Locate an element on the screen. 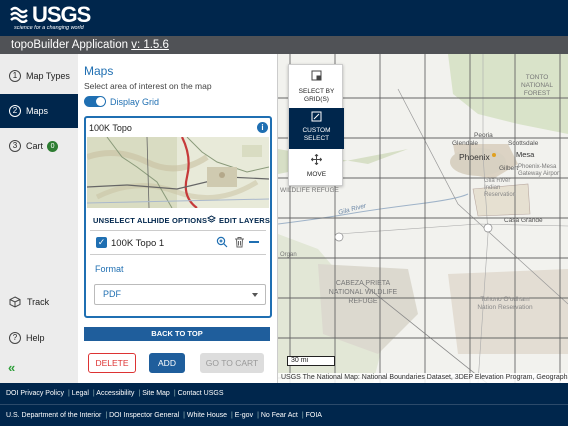 This screenshot has height=427, width=568. map-selection-tools: SELECT BY GRID(S) CUSTOM SELECT MOVE is located at coordinates (316, 125).